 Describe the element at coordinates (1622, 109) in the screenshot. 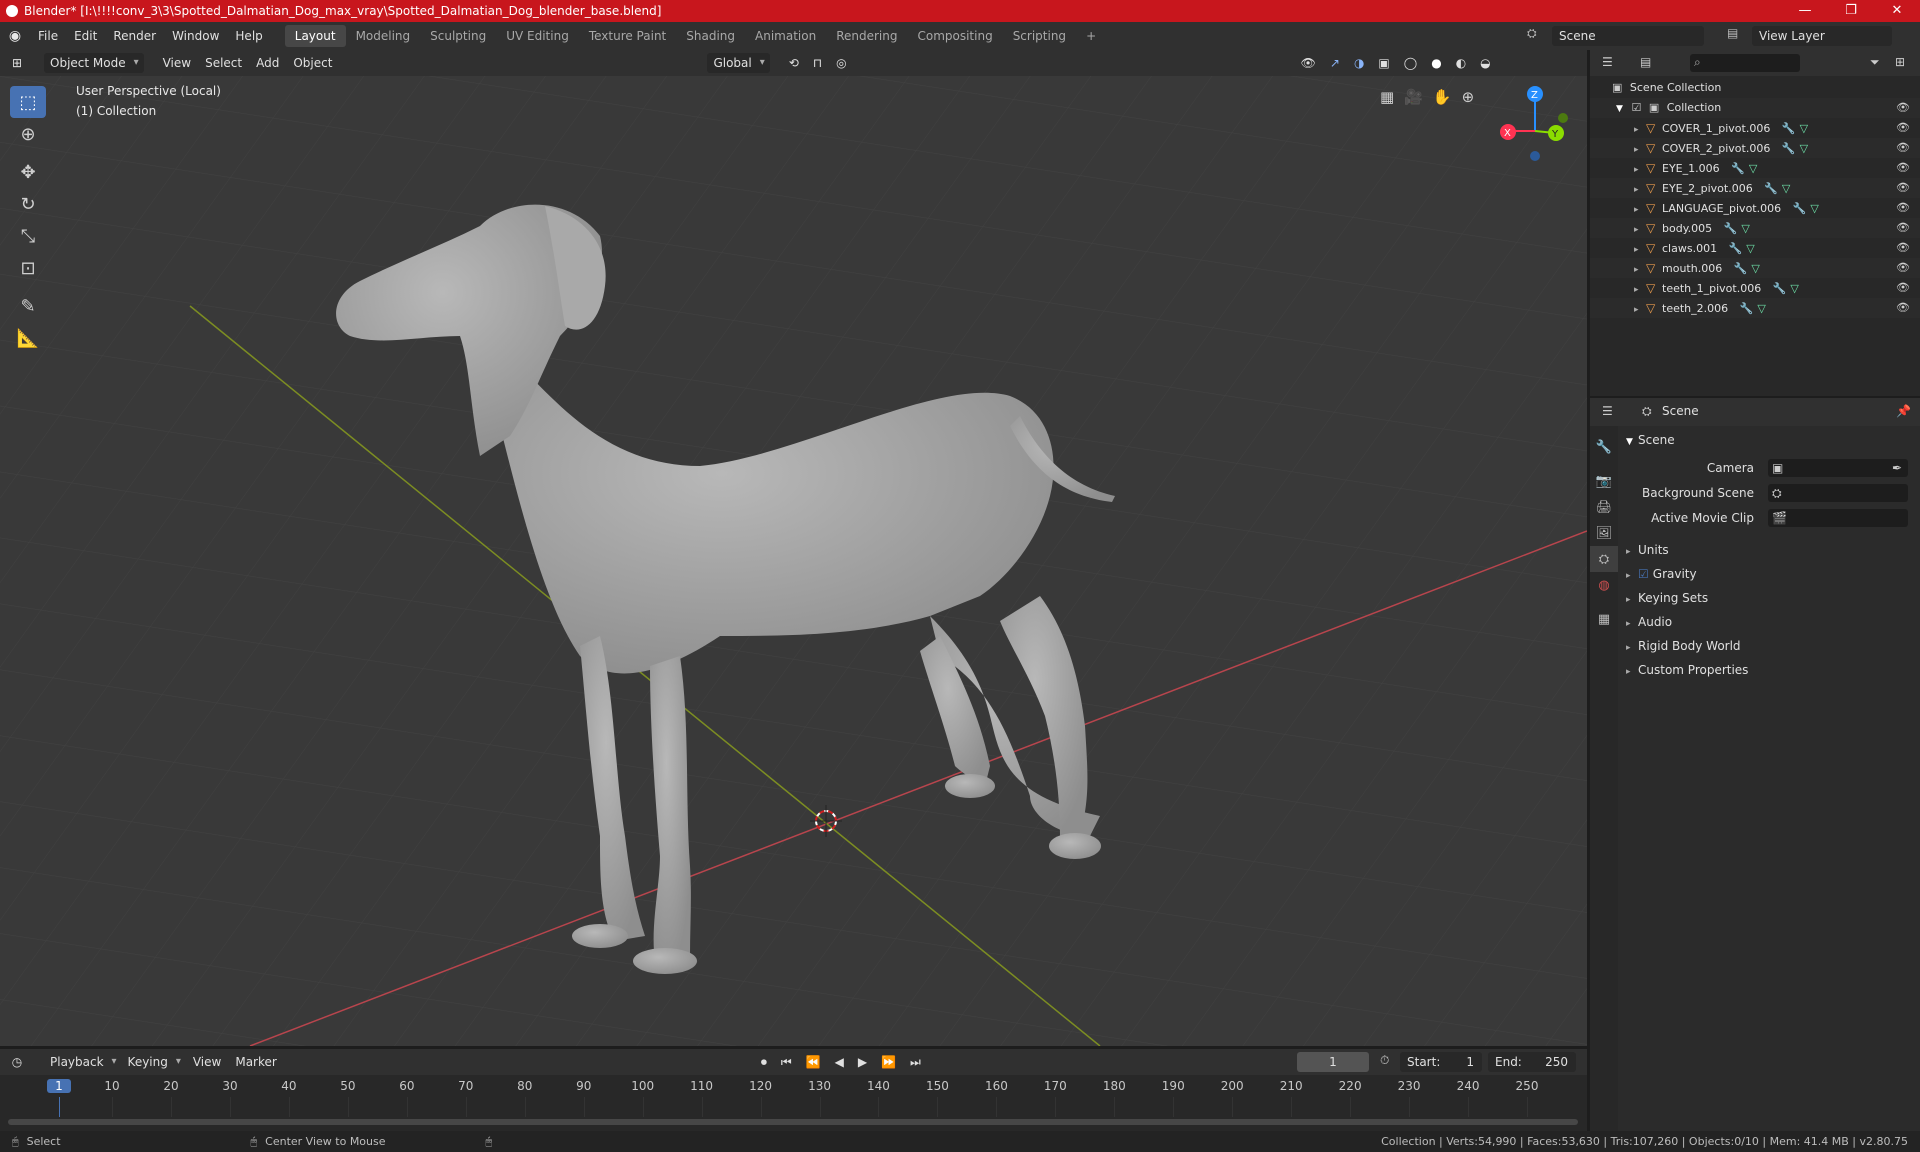

I see `collapse-icon: ▼` at that location.